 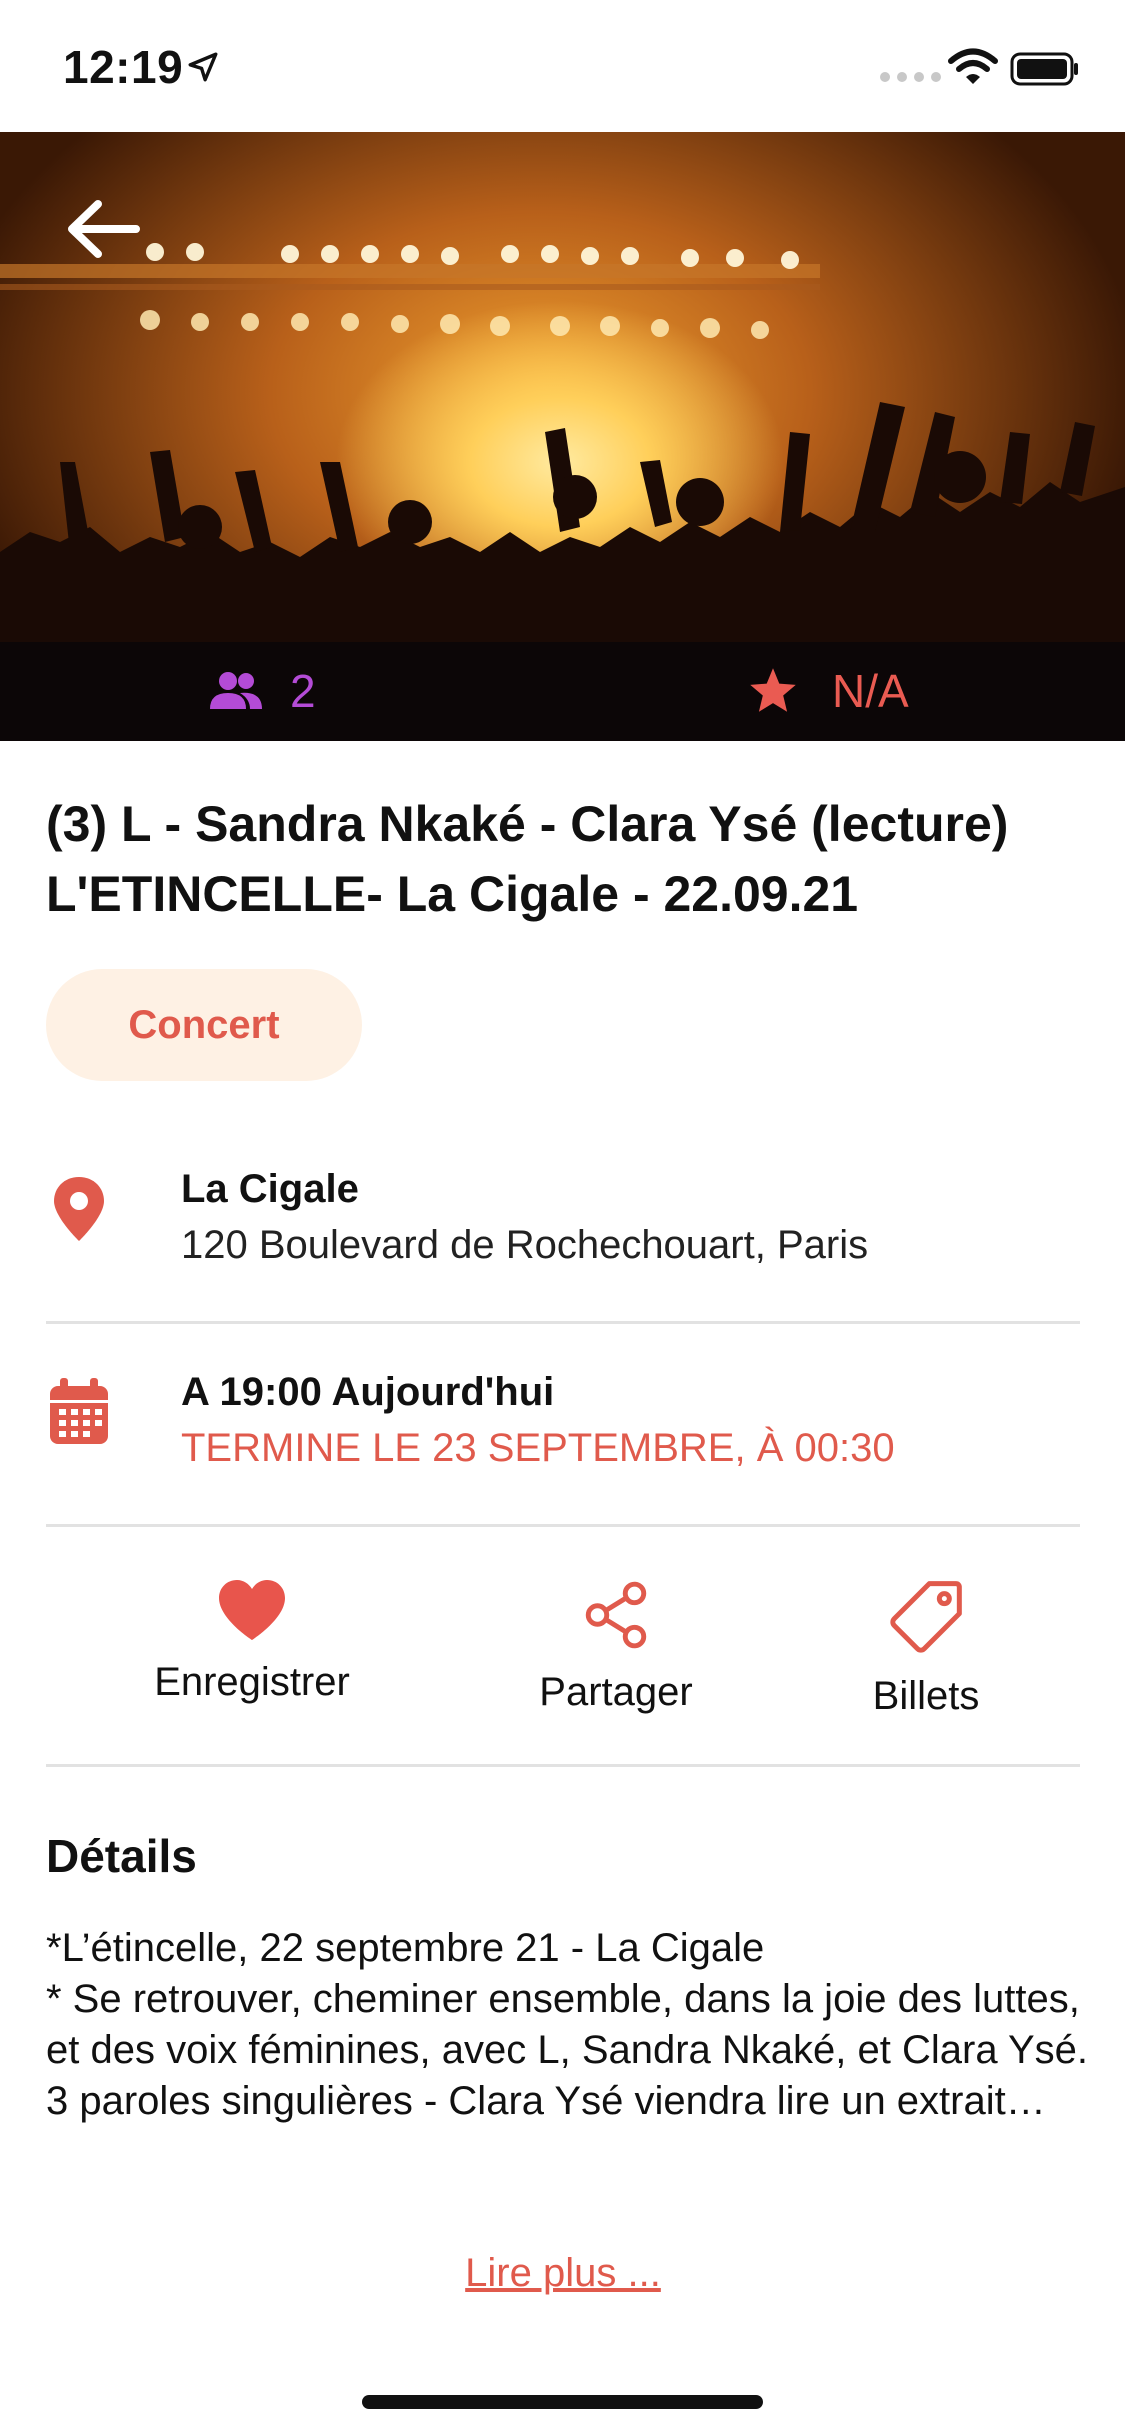 I want to click on share-button: Partager, so click(x=616, y=1646).